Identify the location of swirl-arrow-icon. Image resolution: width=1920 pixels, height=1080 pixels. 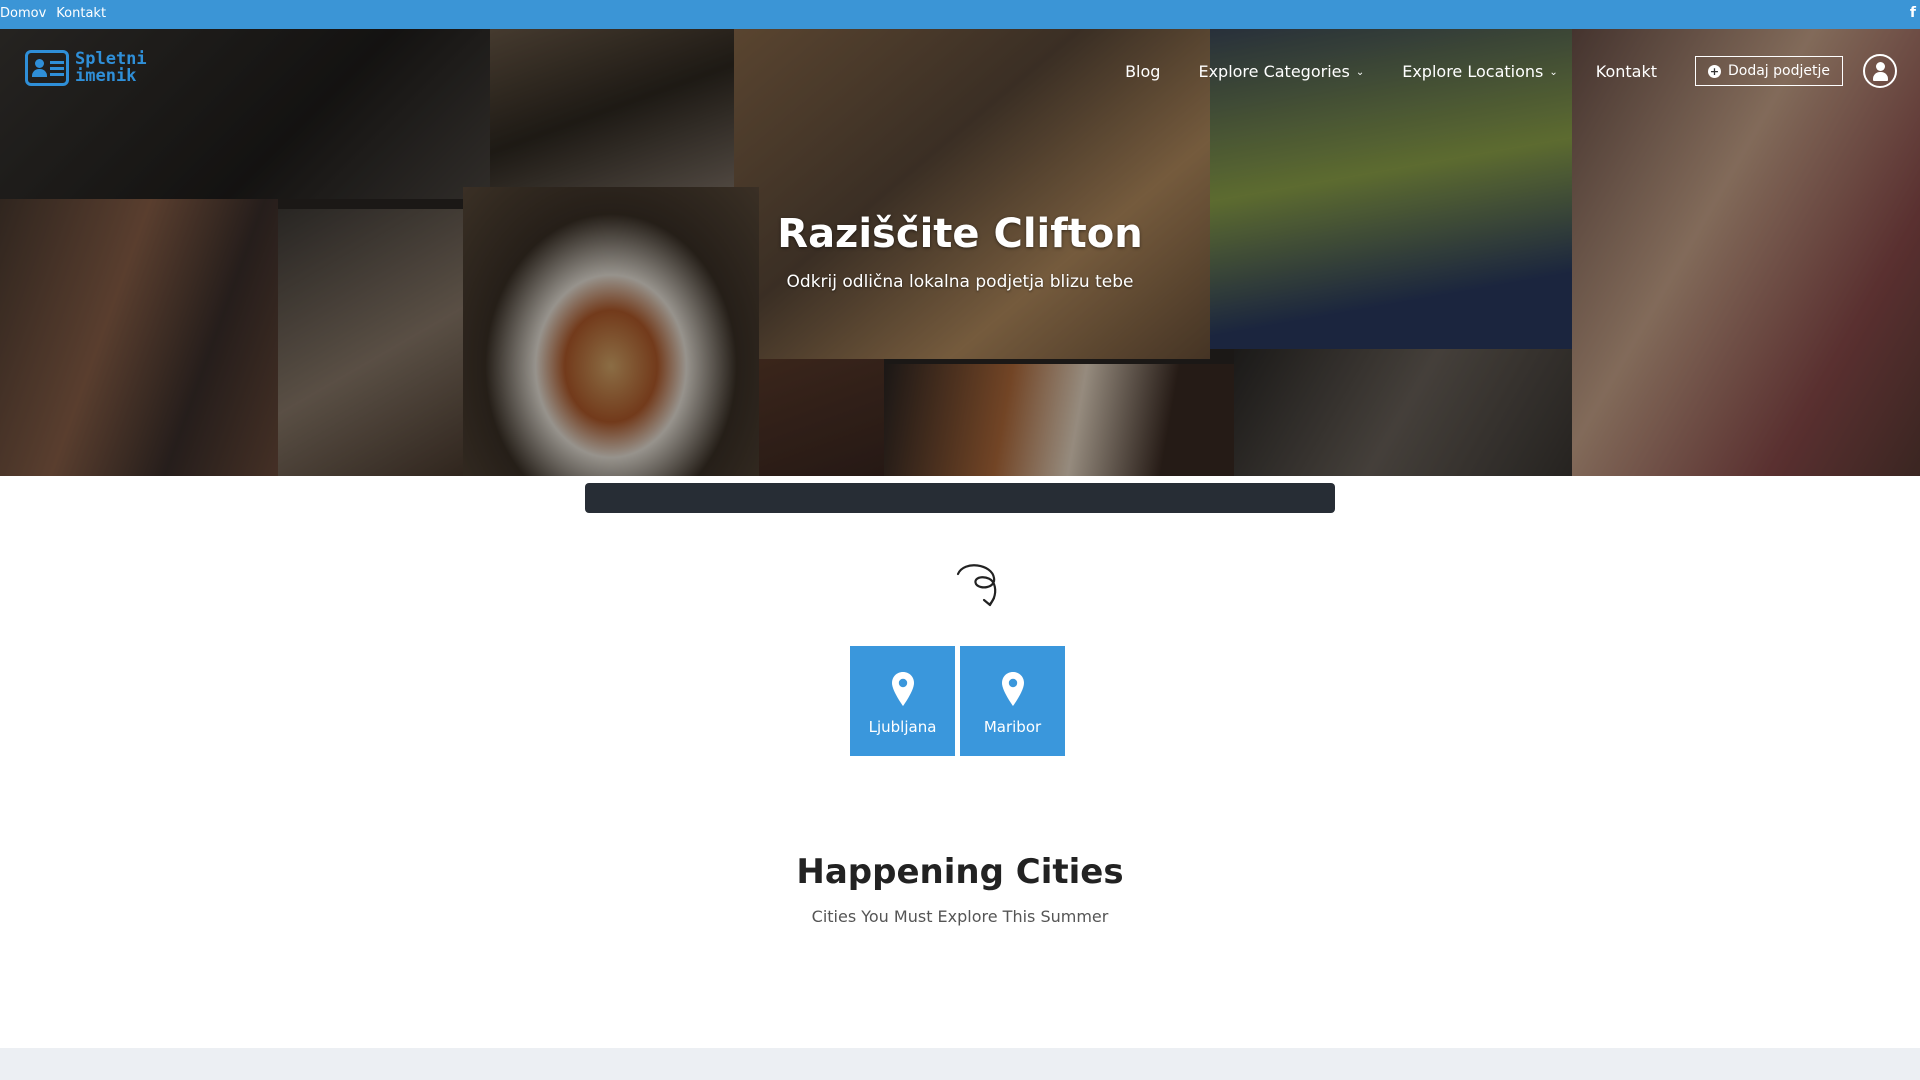
(976, 585).